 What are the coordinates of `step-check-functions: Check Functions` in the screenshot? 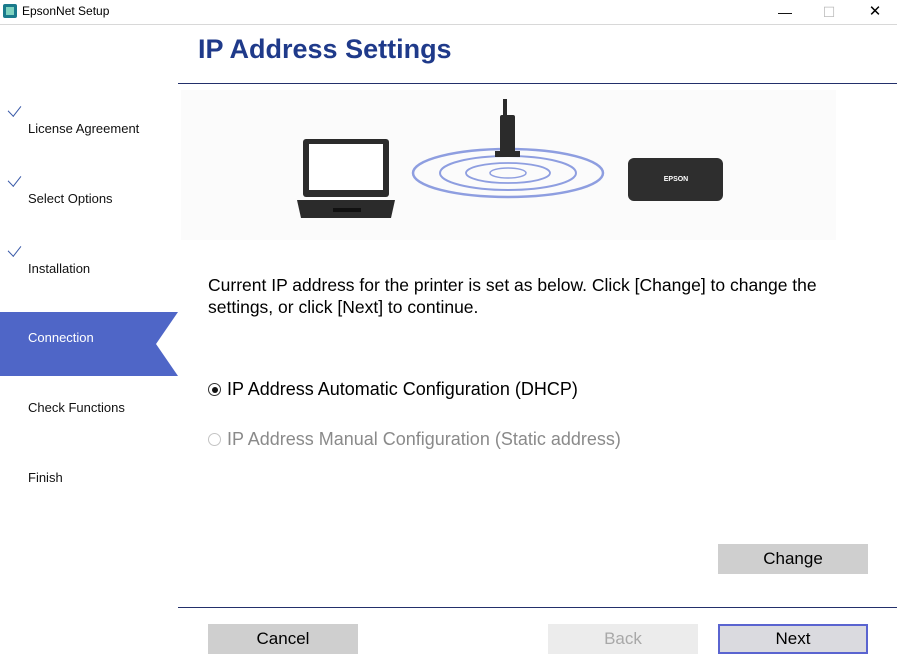 It's located at (89, 403).